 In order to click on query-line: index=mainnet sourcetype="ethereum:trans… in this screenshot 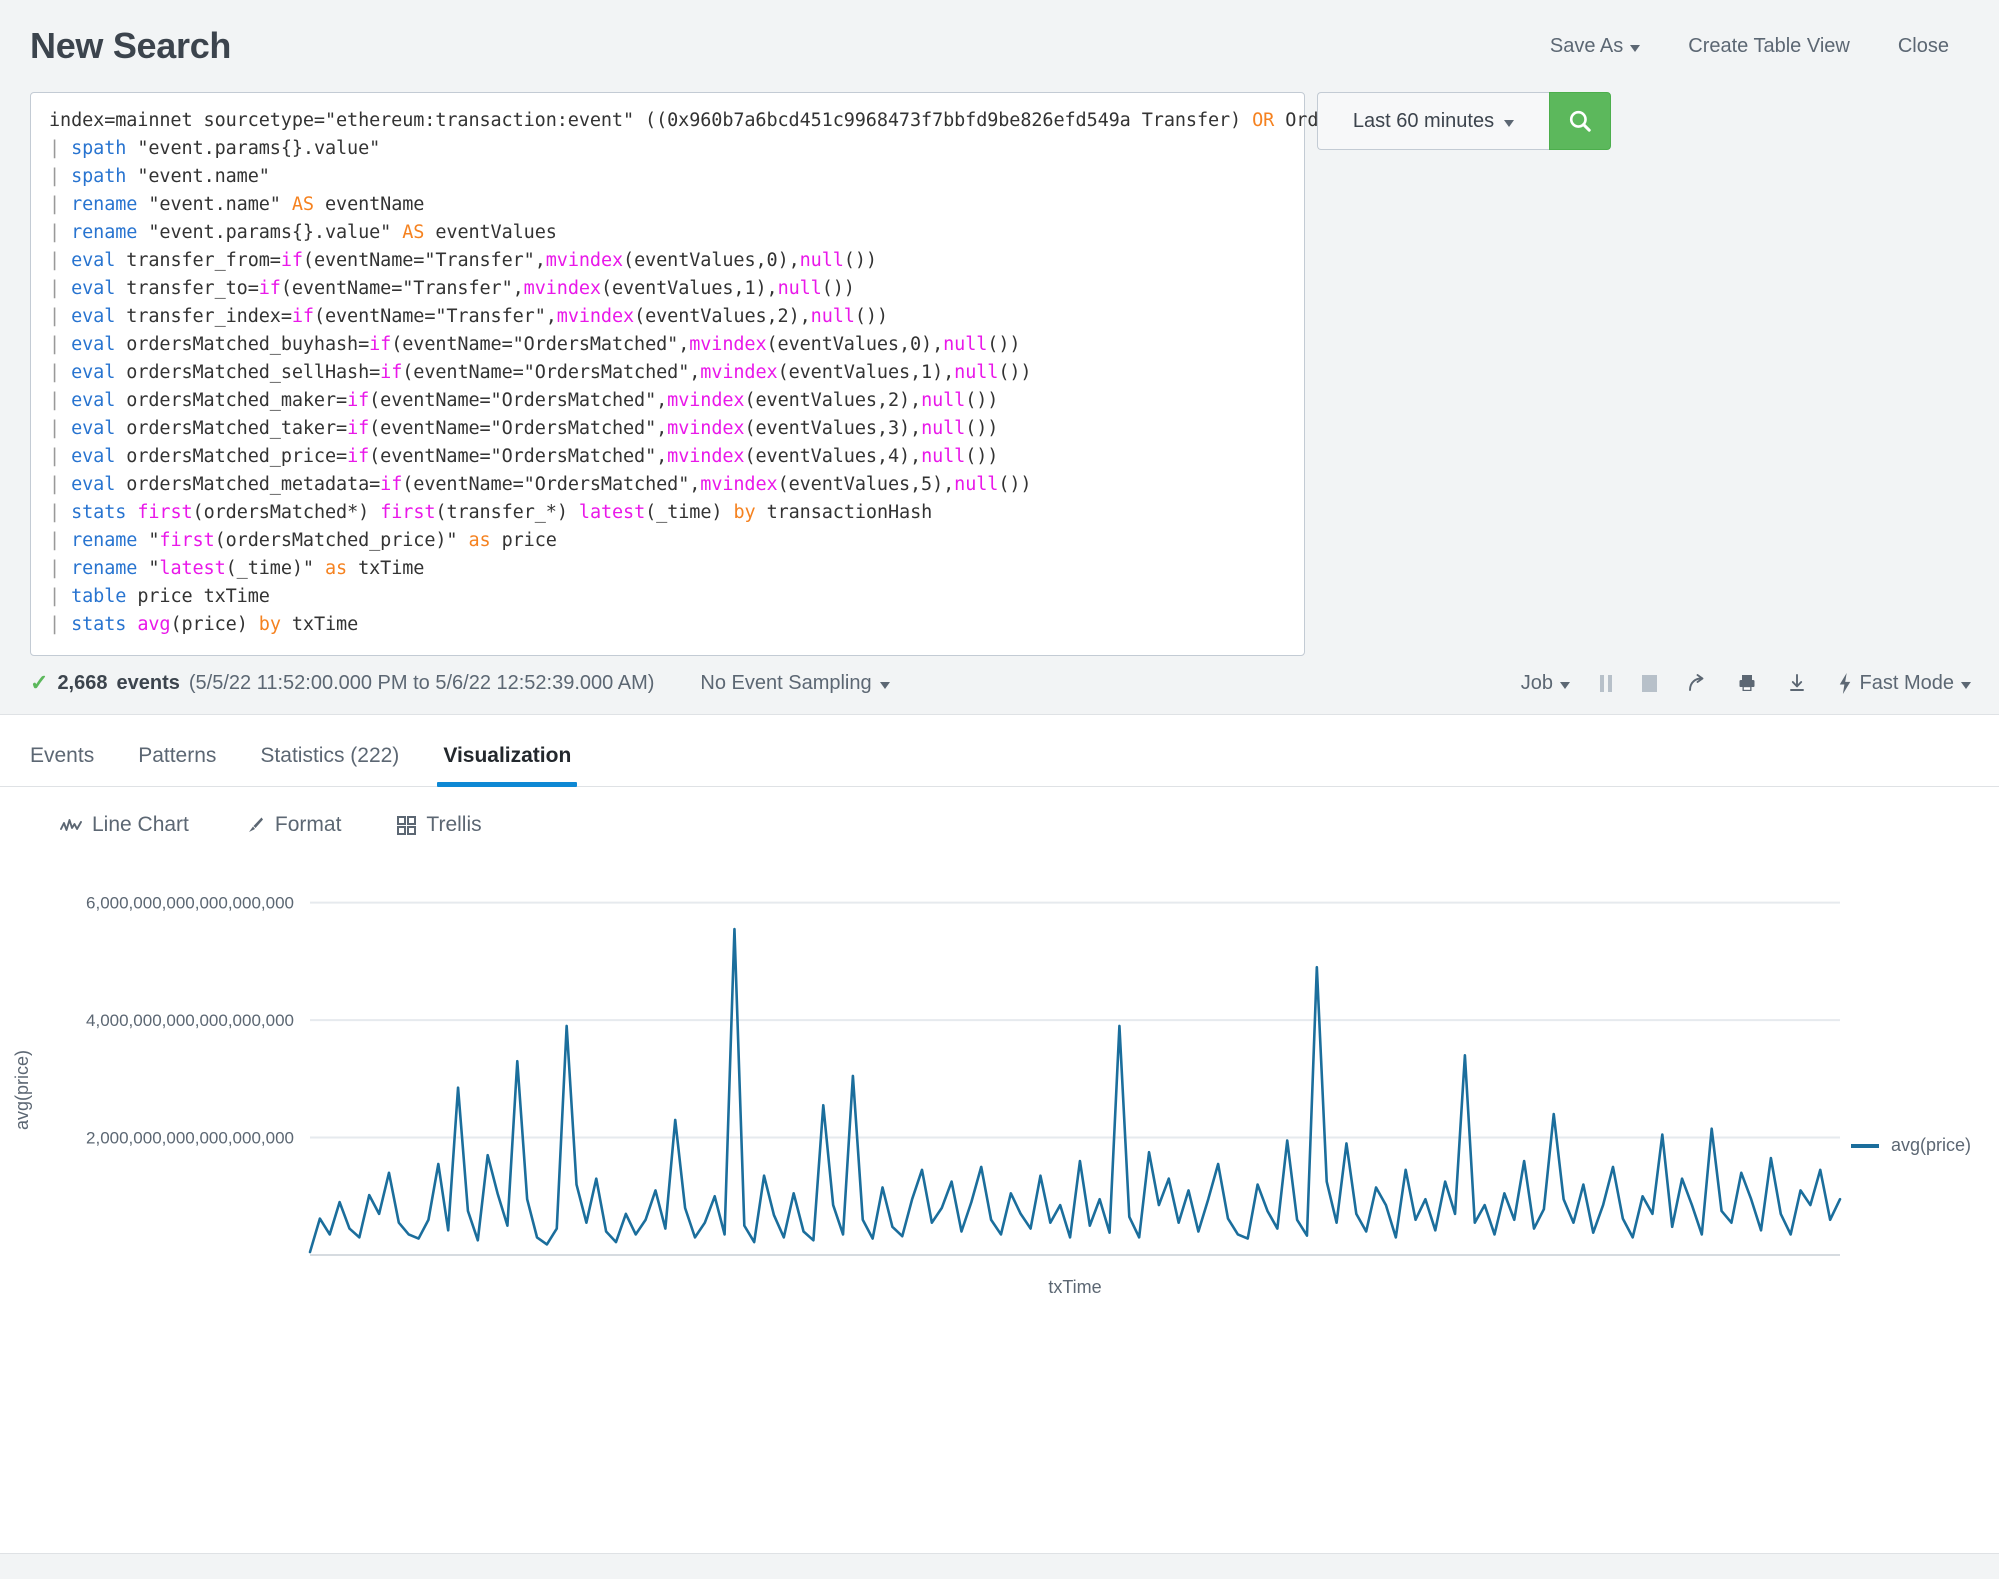, I will do `click(744, 120)`.